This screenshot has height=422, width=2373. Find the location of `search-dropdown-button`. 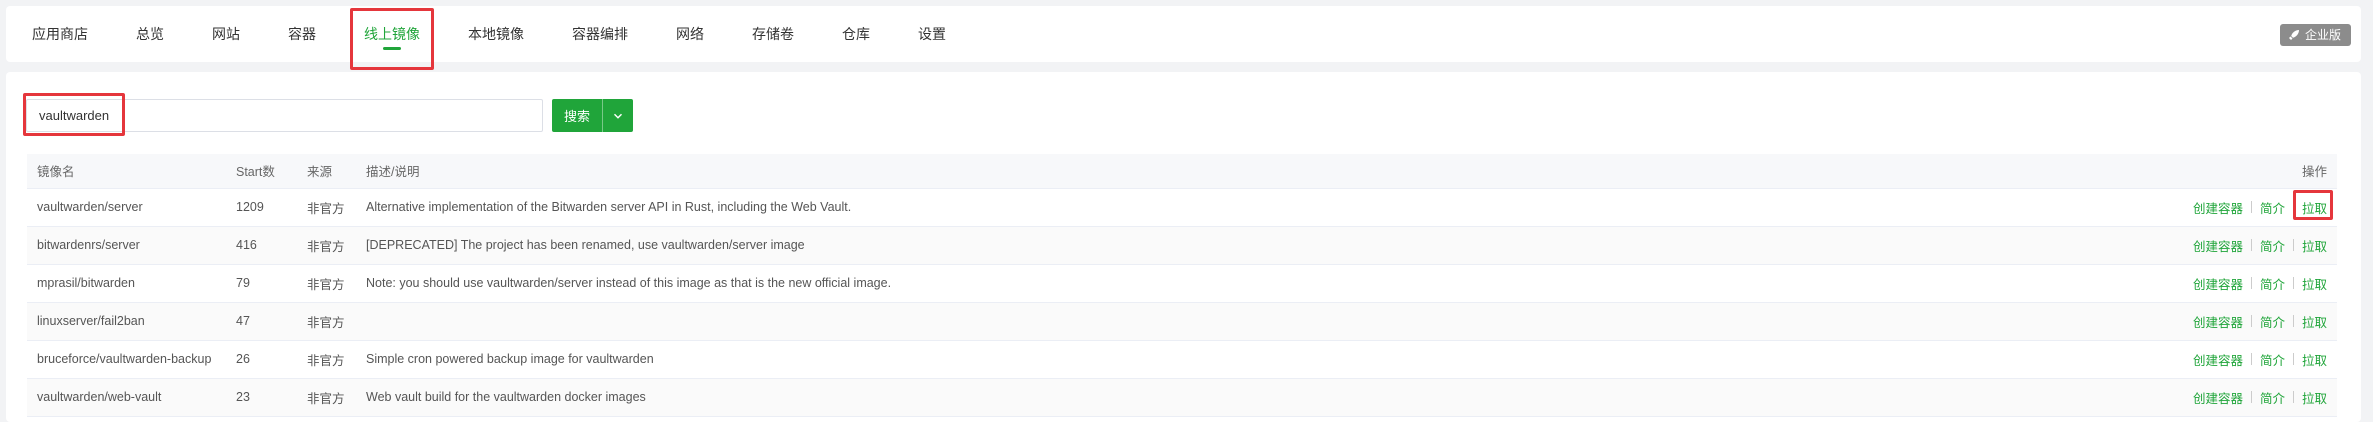

search-dropdown-button is located at coordinates (617, 115).